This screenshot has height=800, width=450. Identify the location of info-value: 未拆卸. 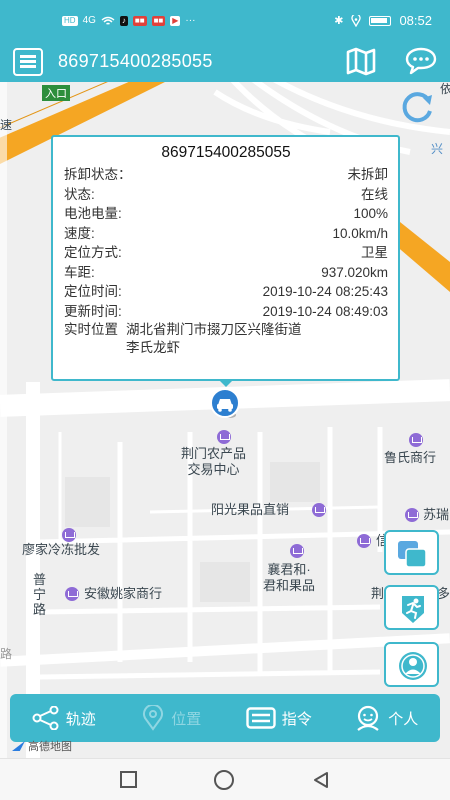
(368, 174).